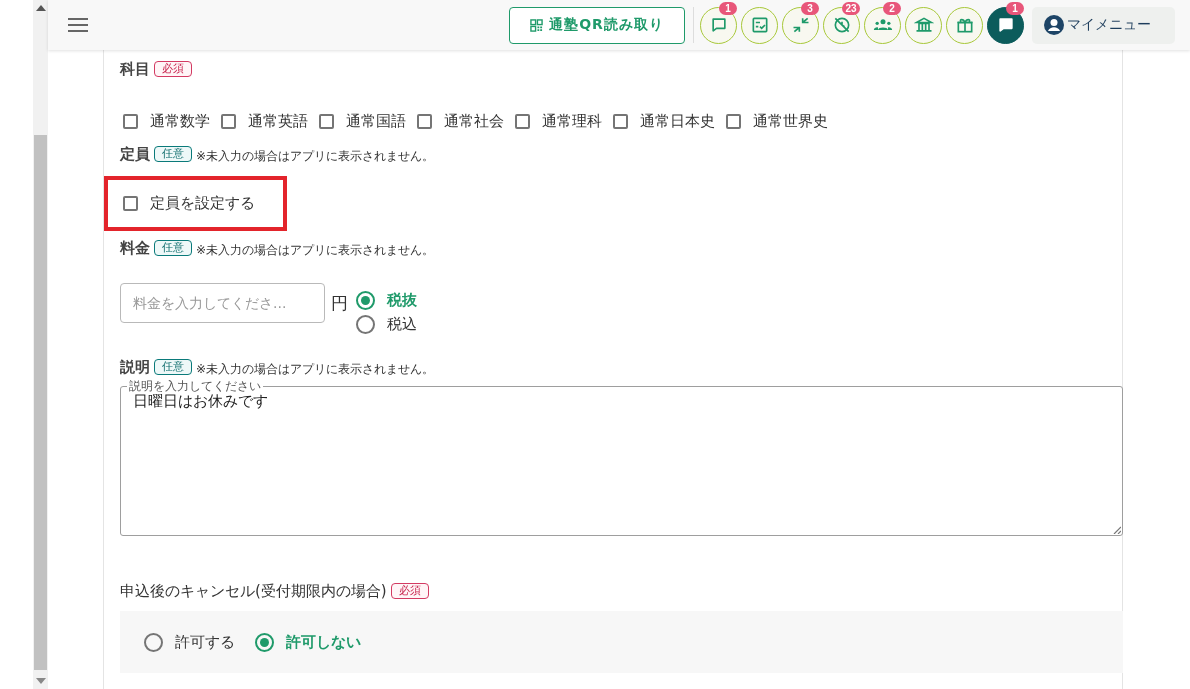  Describe the element at coordinates (1054, 25) in the screenshot. I see `user-avatar-icon` at that location.